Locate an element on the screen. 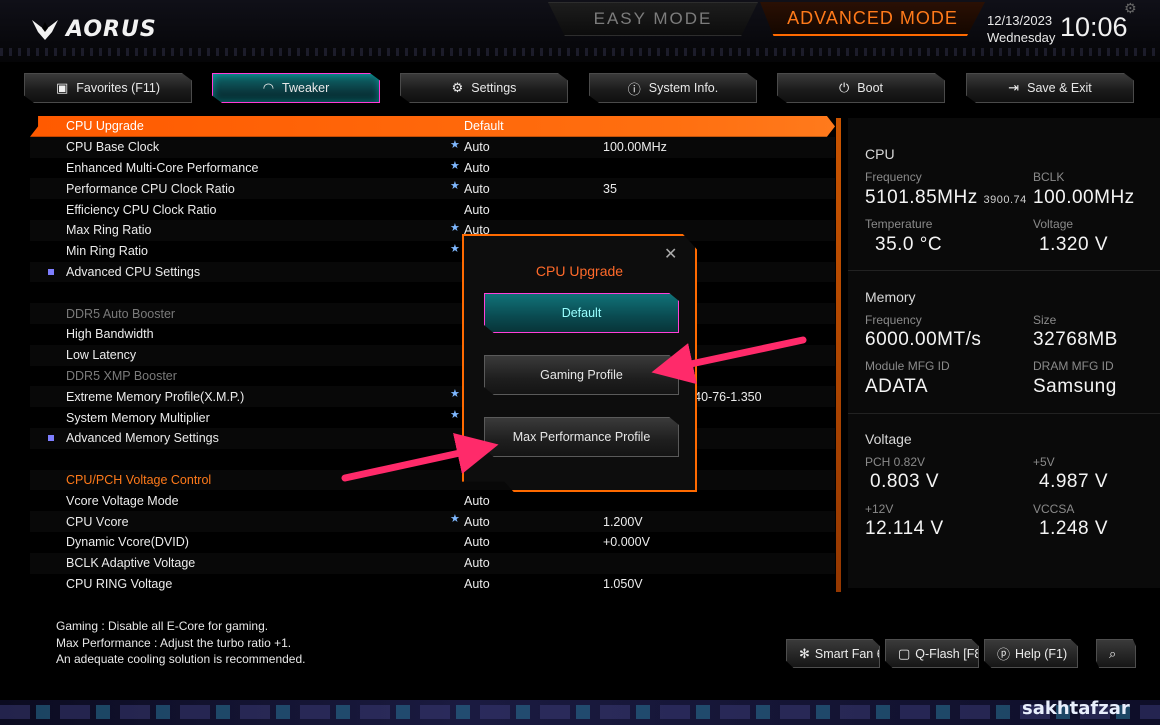 This screenshot has height=725, width=1160. gaming-profile-button: Gaming Profile is located at coordinates (581, 375).